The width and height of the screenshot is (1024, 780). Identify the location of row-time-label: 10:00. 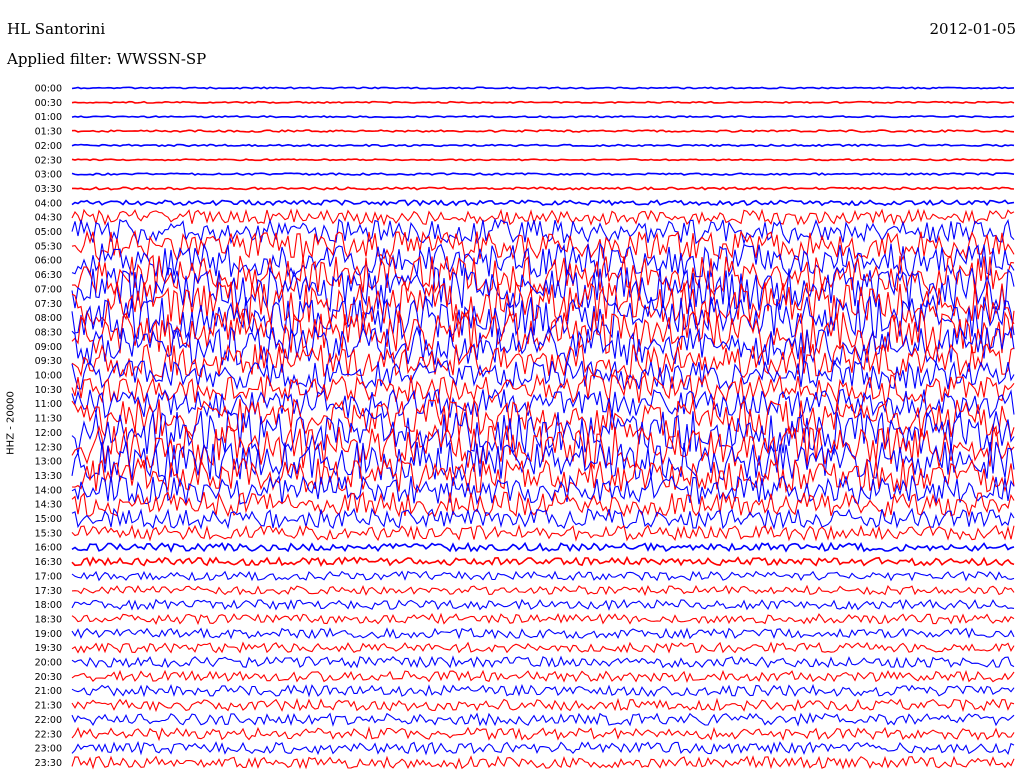
(48, 376).